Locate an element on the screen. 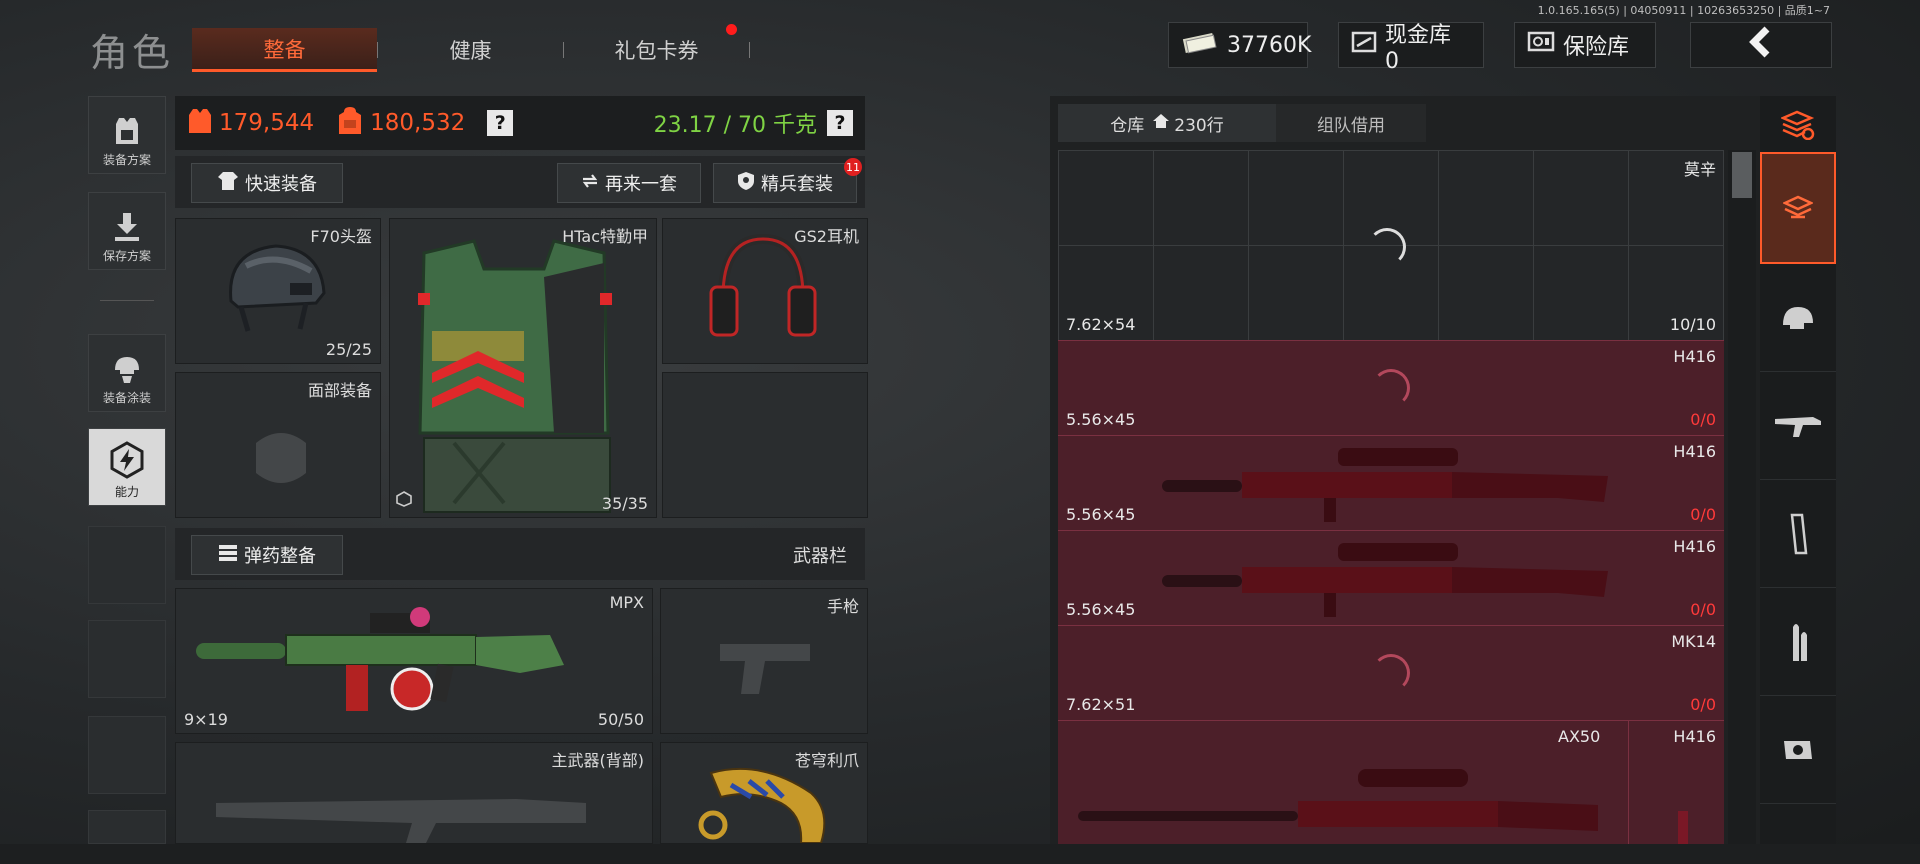  melee-name: 苍穹利爪 is located at coordinates (826, 760).